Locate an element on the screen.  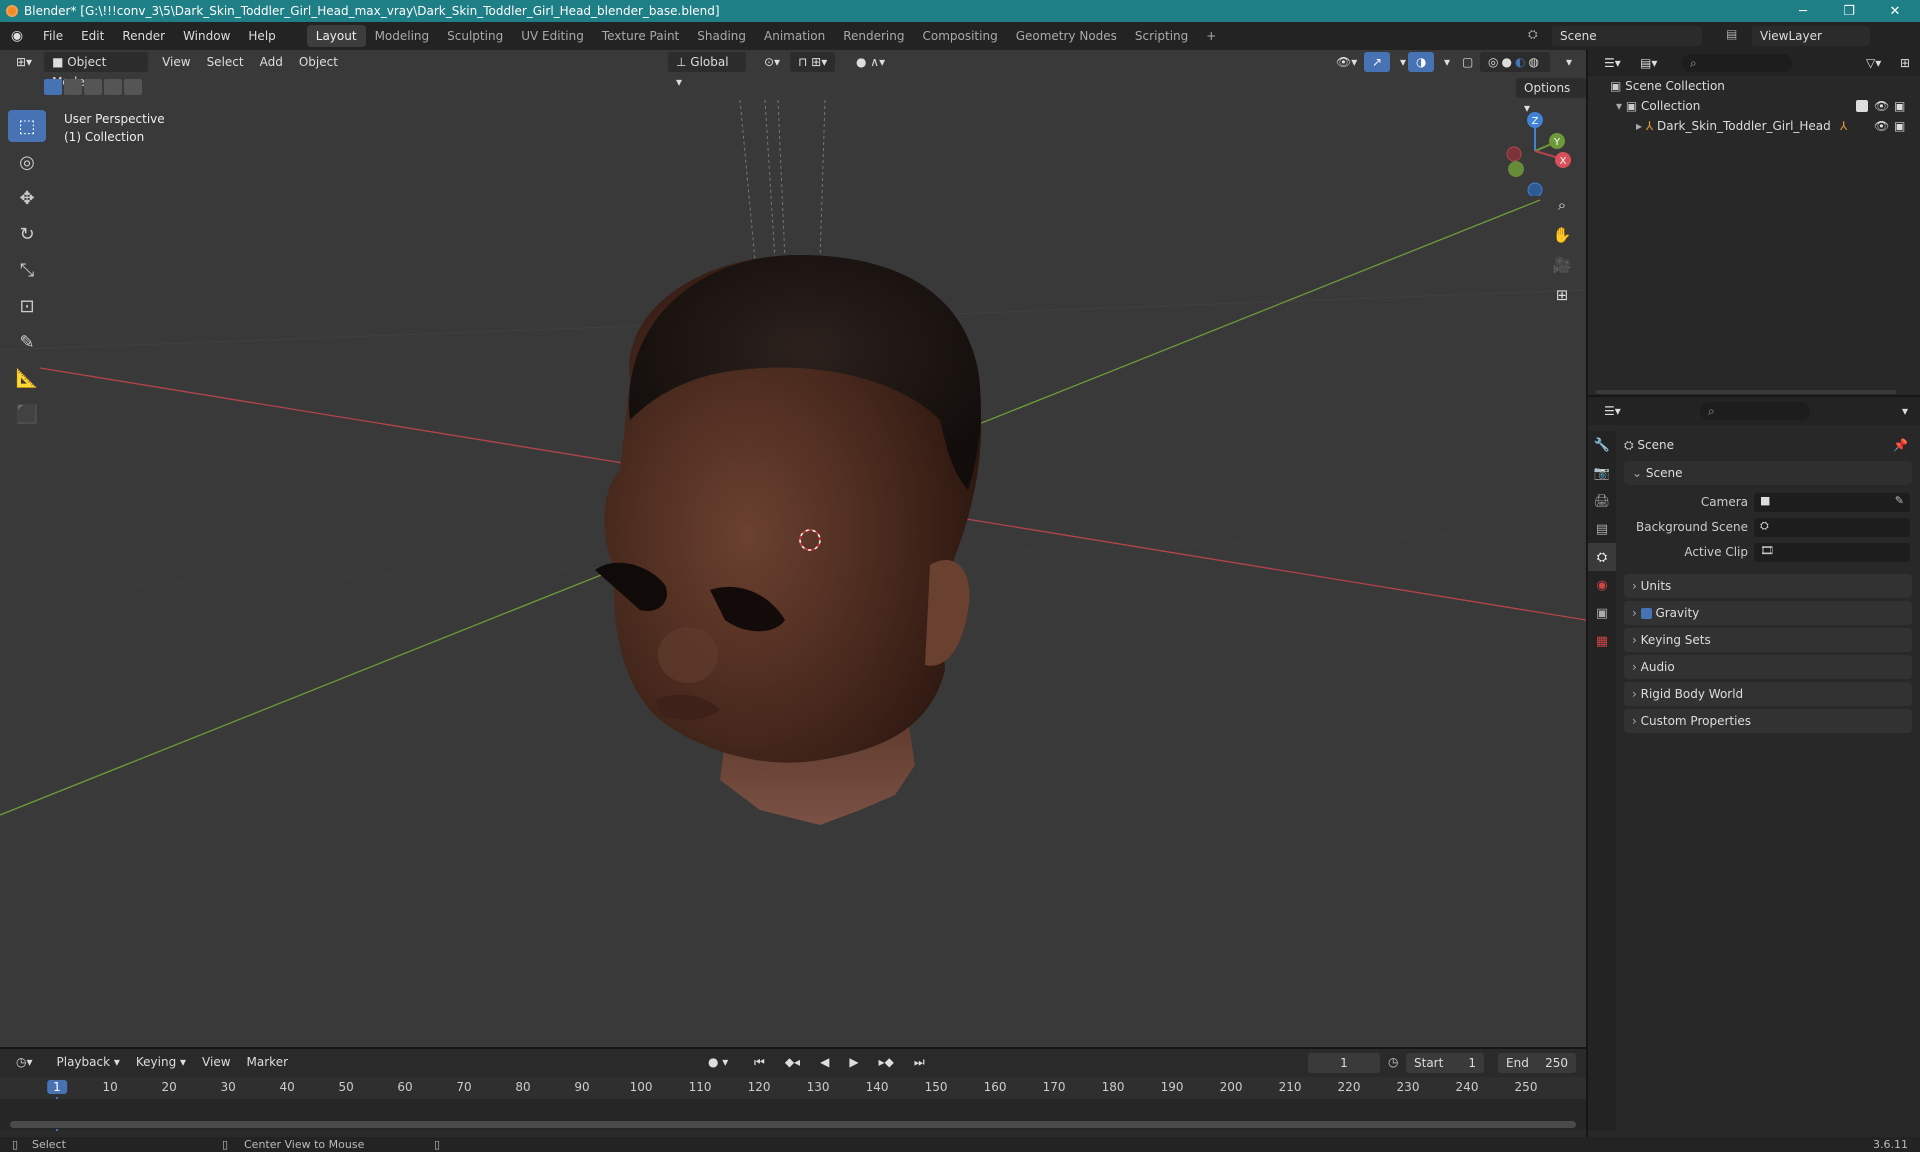
playback-menu: Playback ▾ is located at coordinates (88, 1062).